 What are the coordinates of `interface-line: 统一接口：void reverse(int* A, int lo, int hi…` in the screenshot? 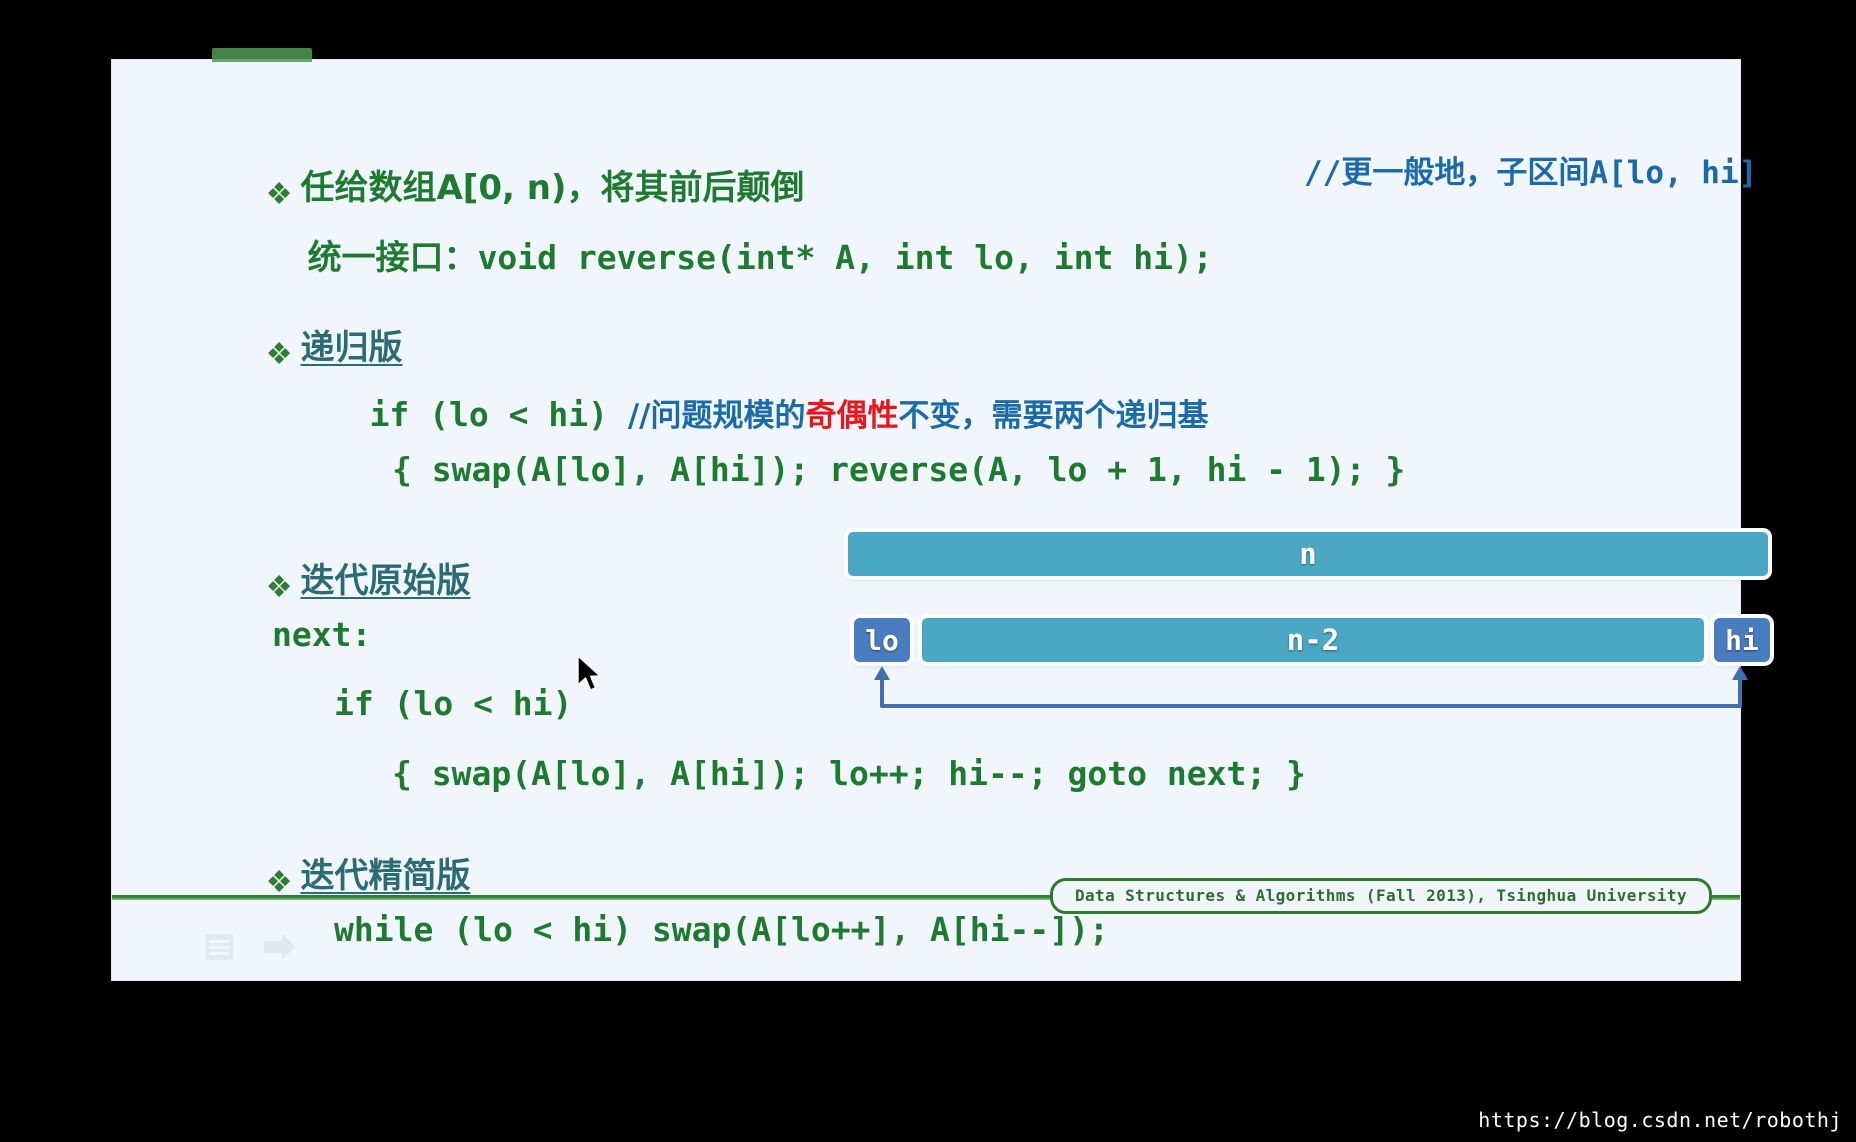 It's located at (742, 258).